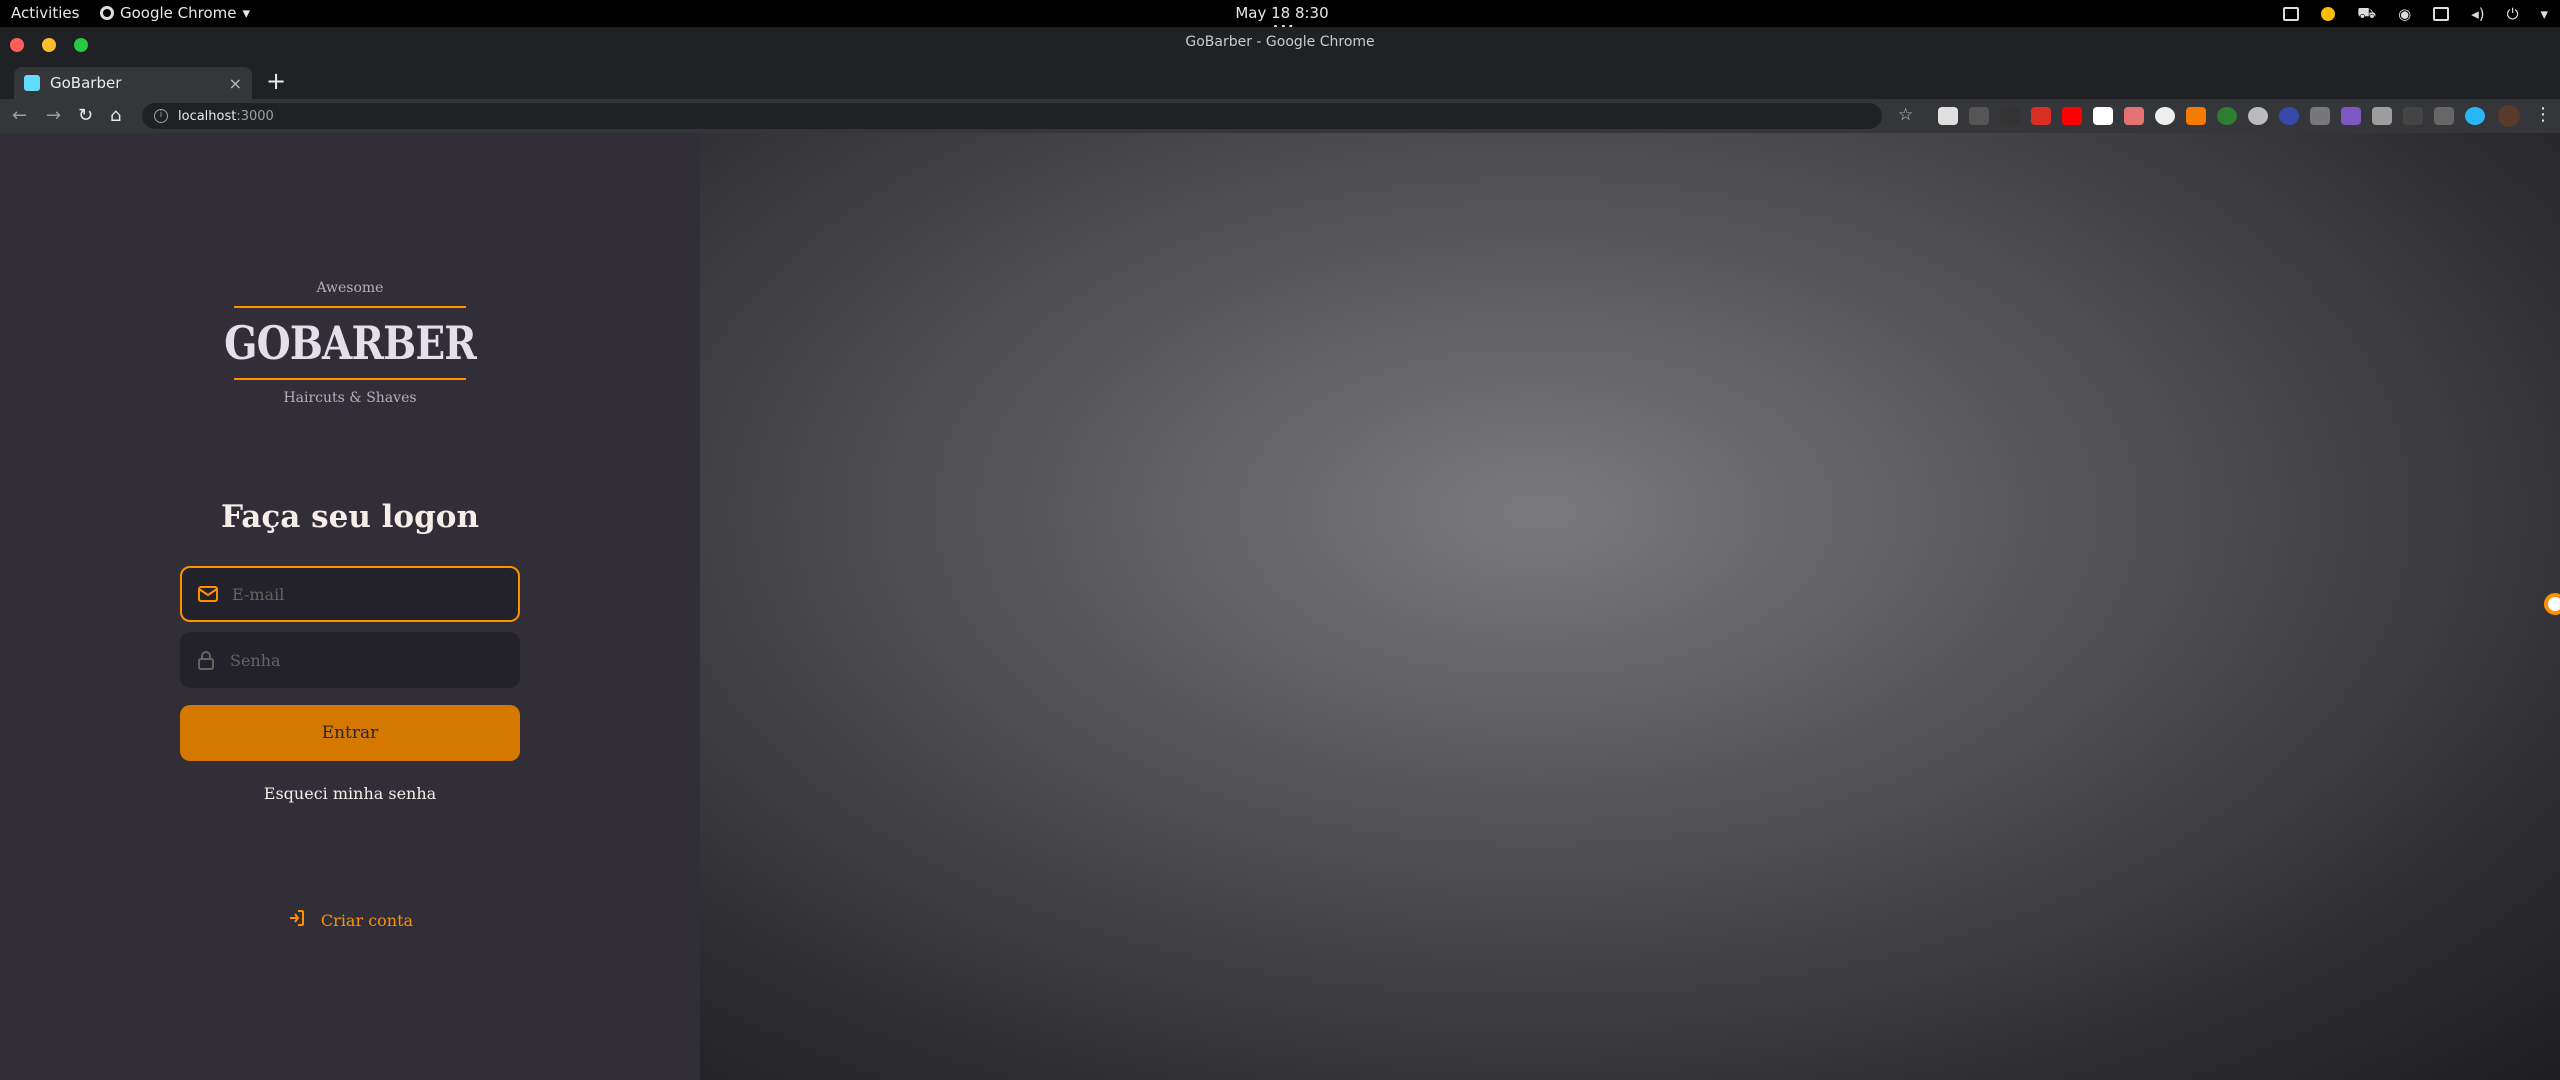  What do you see at coordinates (107, 13) in the screenshot?
I see `chrome-icon` at bounding box center [107, 13].